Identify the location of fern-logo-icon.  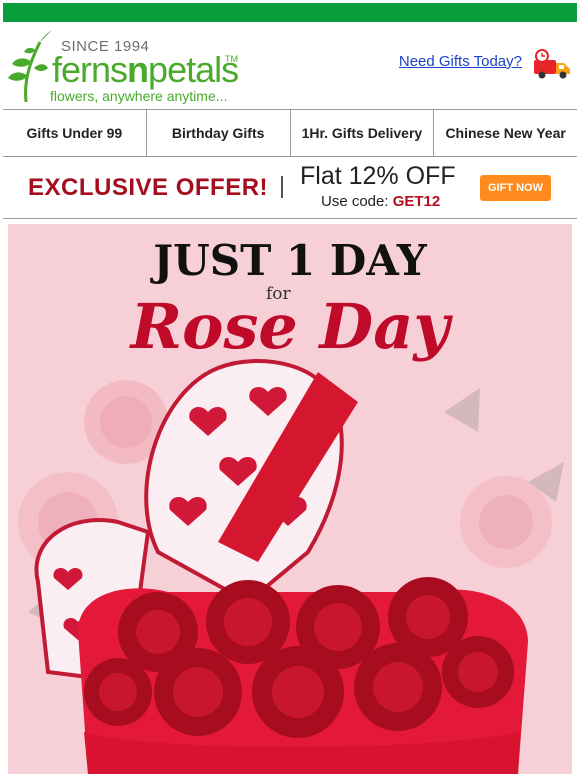
(30, 66).